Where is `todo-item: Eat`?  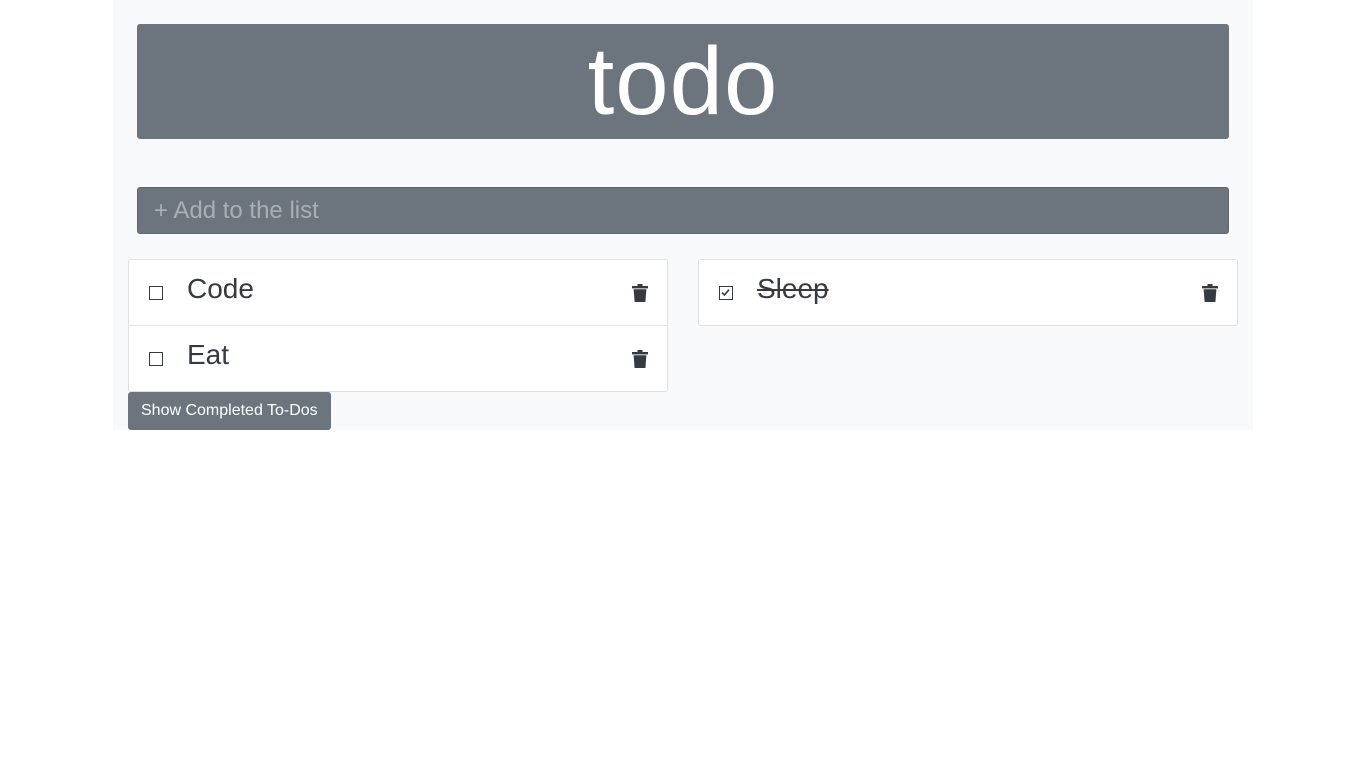 todo-item: Eat is located at coordinates (398, 358).